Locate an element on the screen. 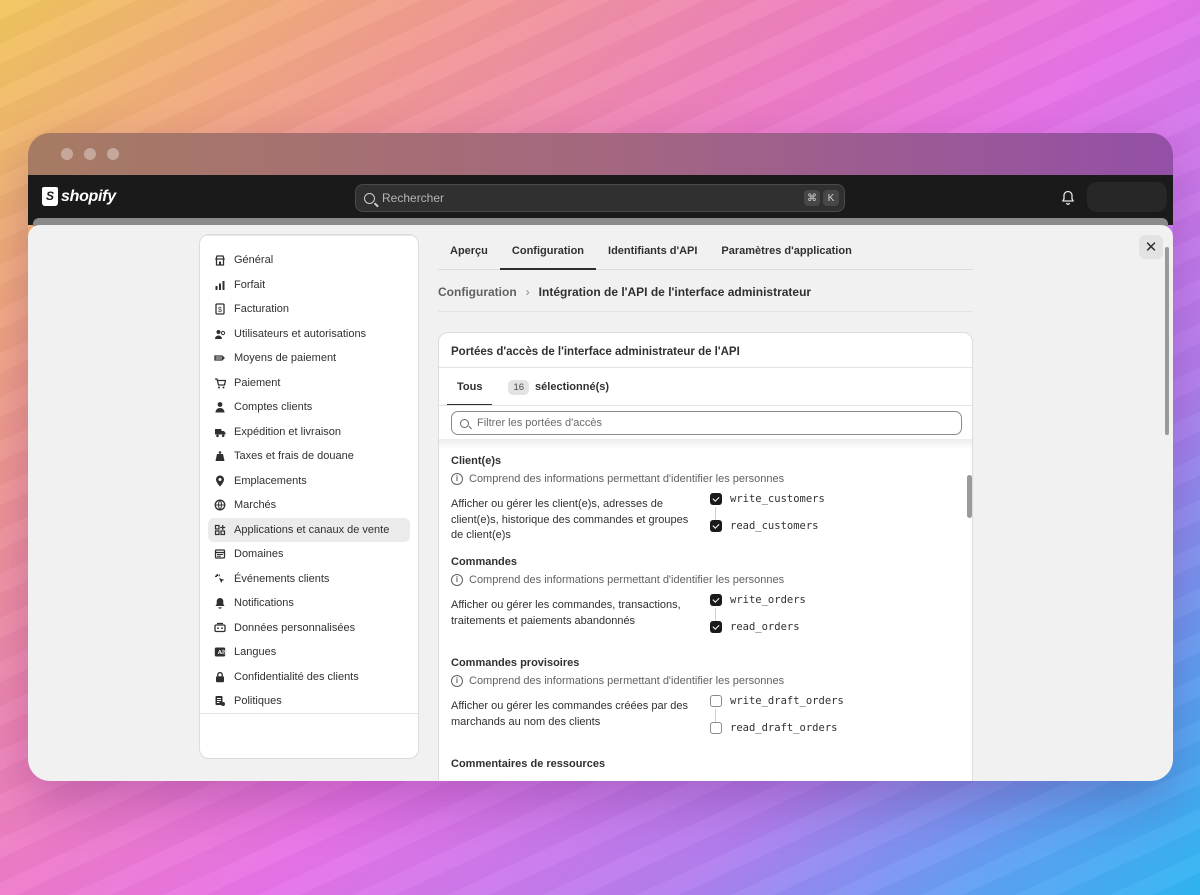  sidebar-item: Données personnalisées is located at coordinates (309, 628).